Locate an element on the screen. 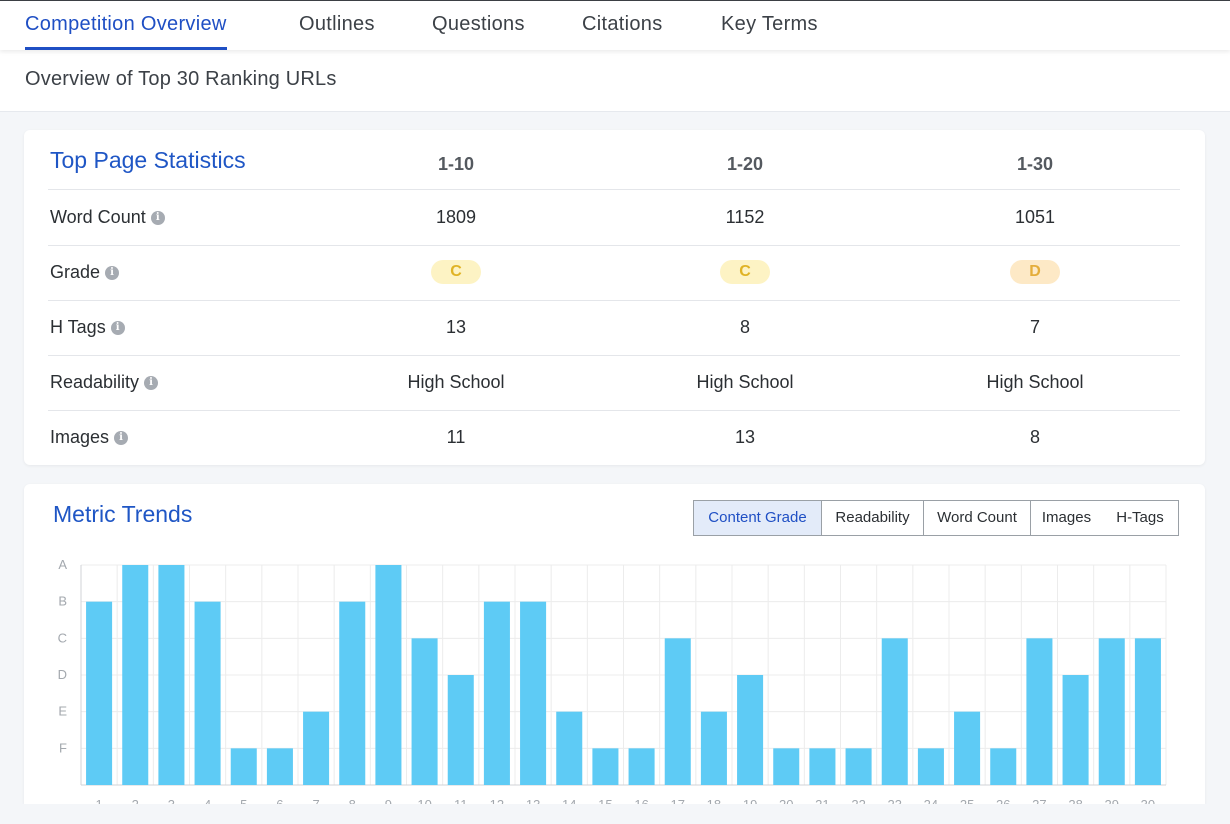 Image resolution: width=1230 pixels, height=824 pixels. y-tick-label: C is located at coordinates (62, 637).